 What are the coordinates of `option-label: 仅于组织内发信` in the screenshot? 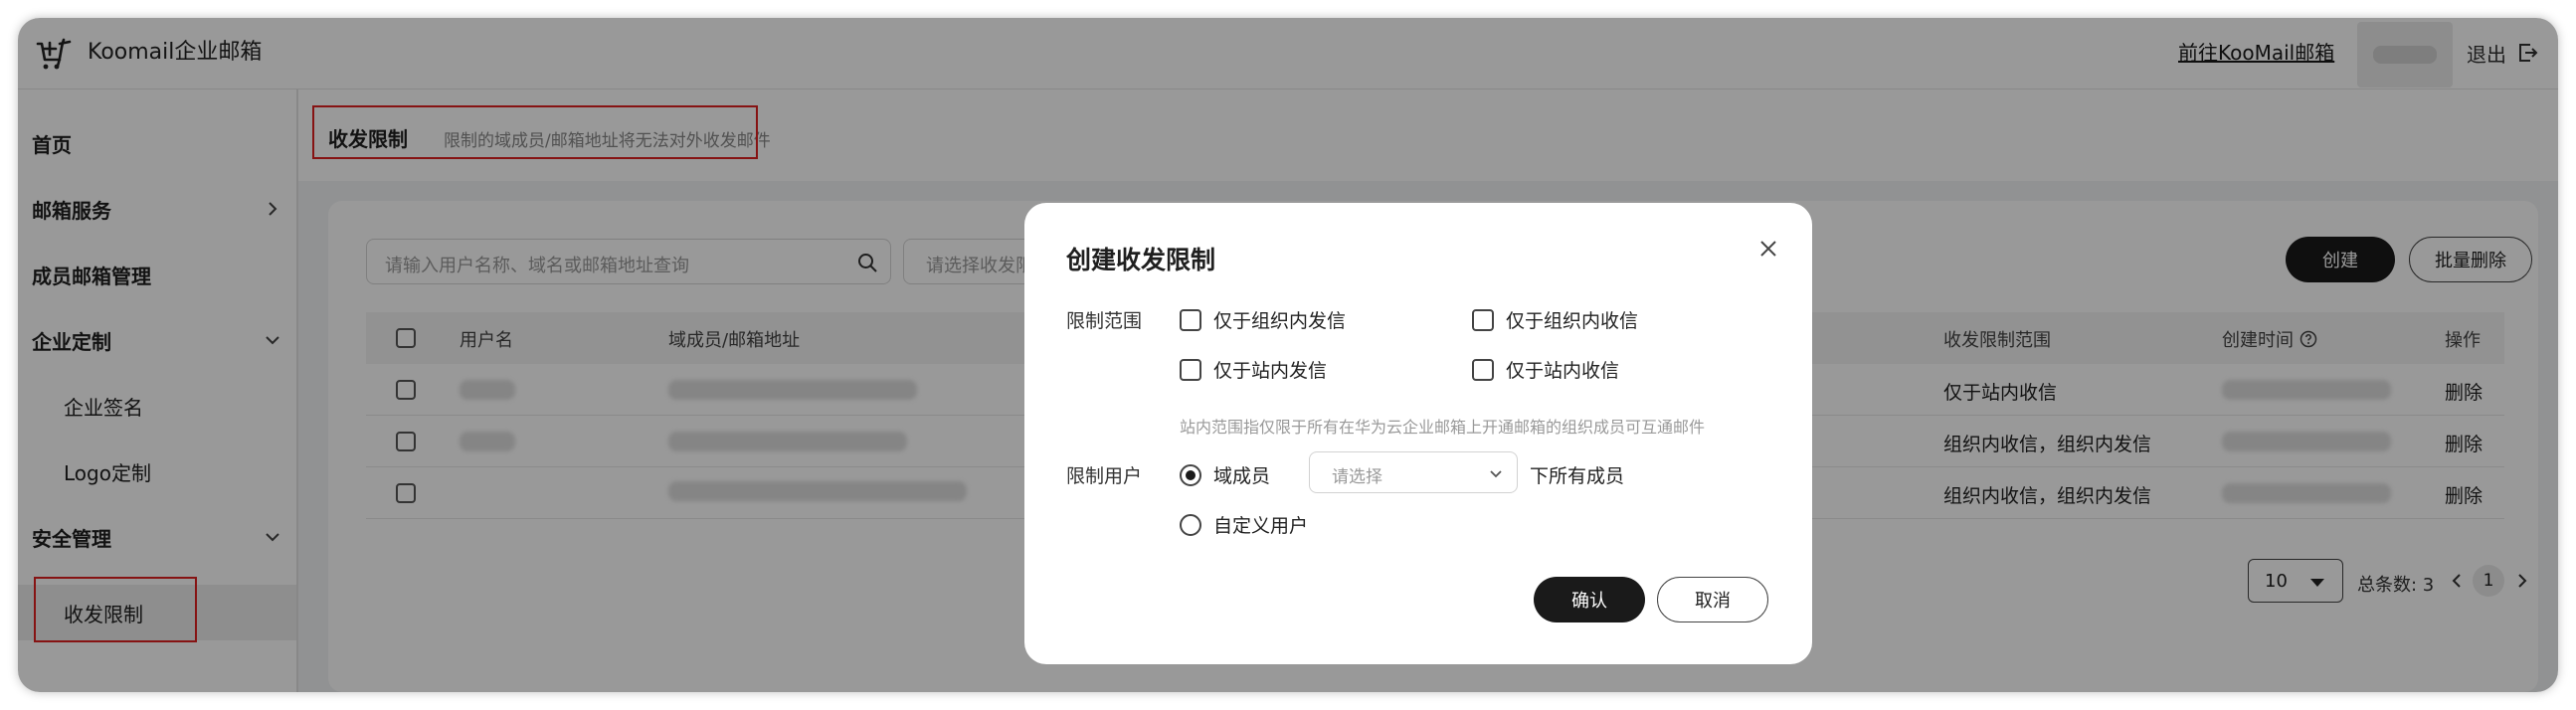 It's located at (1280, 321).